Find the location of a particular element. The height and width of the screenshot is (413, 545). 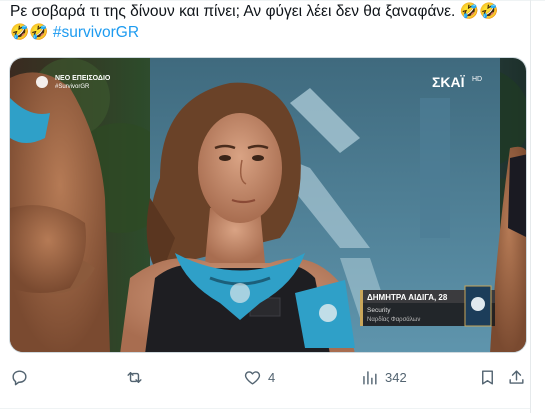

reply-button is located at coordinates (22, 377).